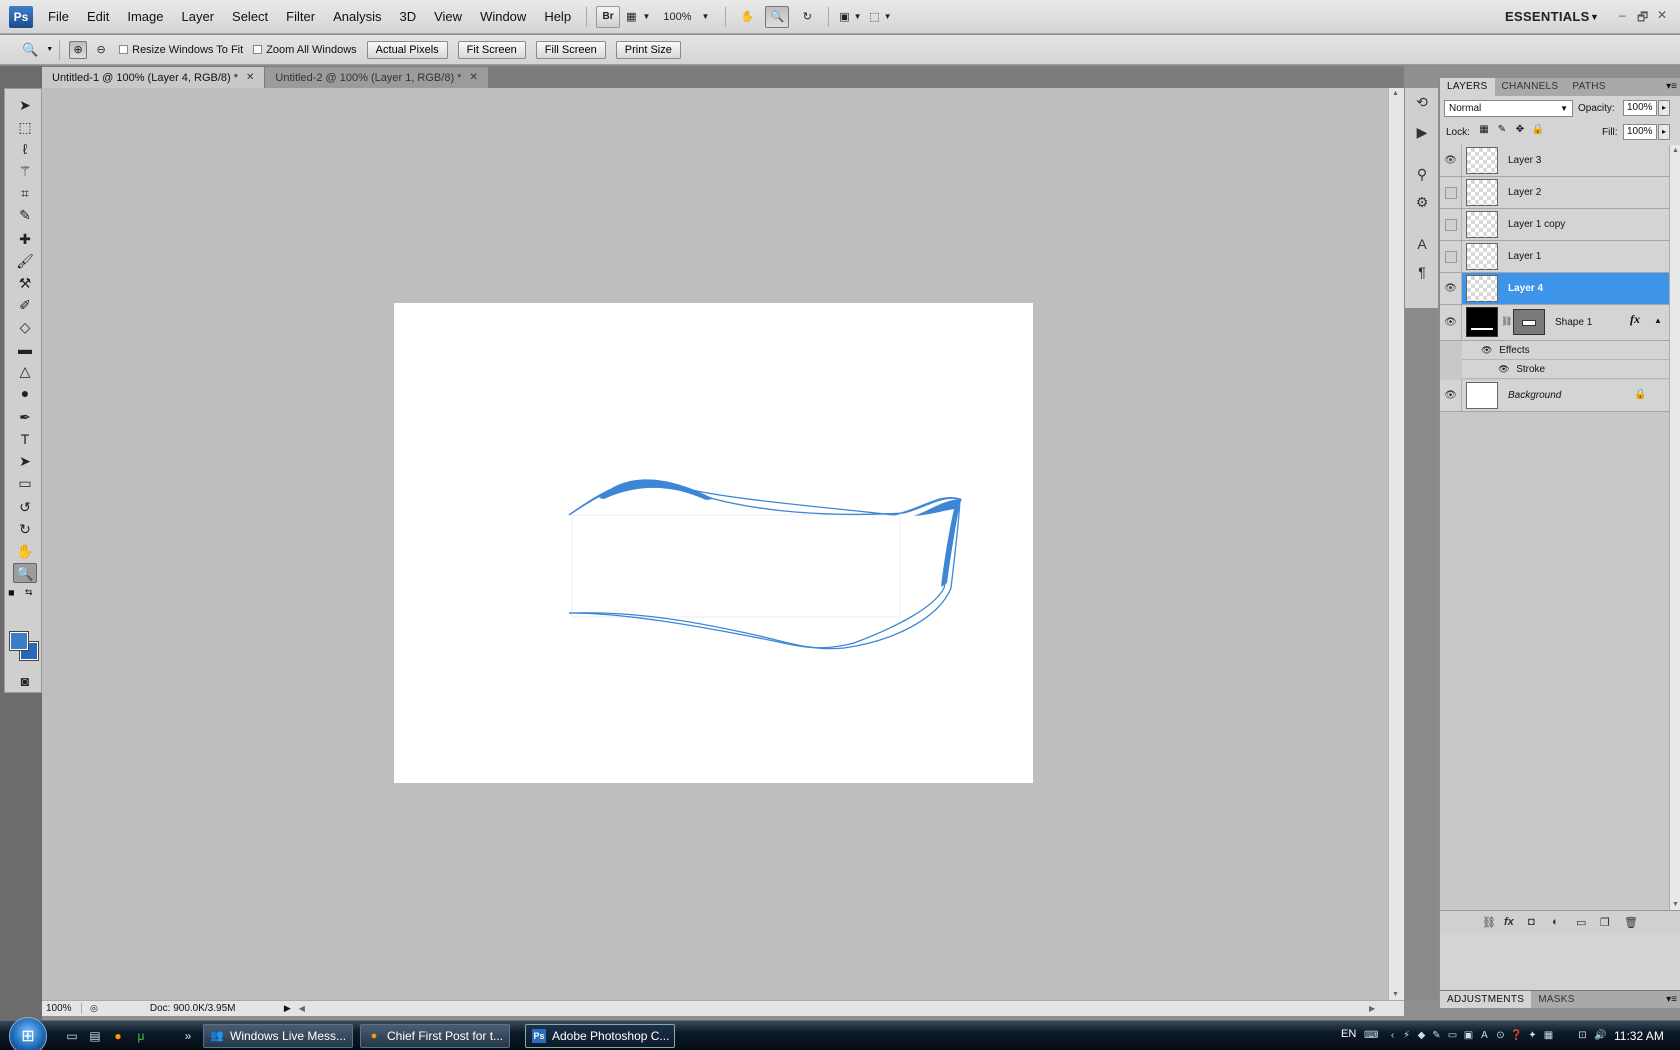 Image resolution: width=1680 pixels, height=1050 pixels. Describe the element at coordinates (25, 483) in the screenshot. I see `rectangle-tool-icon: ▭` at that location.